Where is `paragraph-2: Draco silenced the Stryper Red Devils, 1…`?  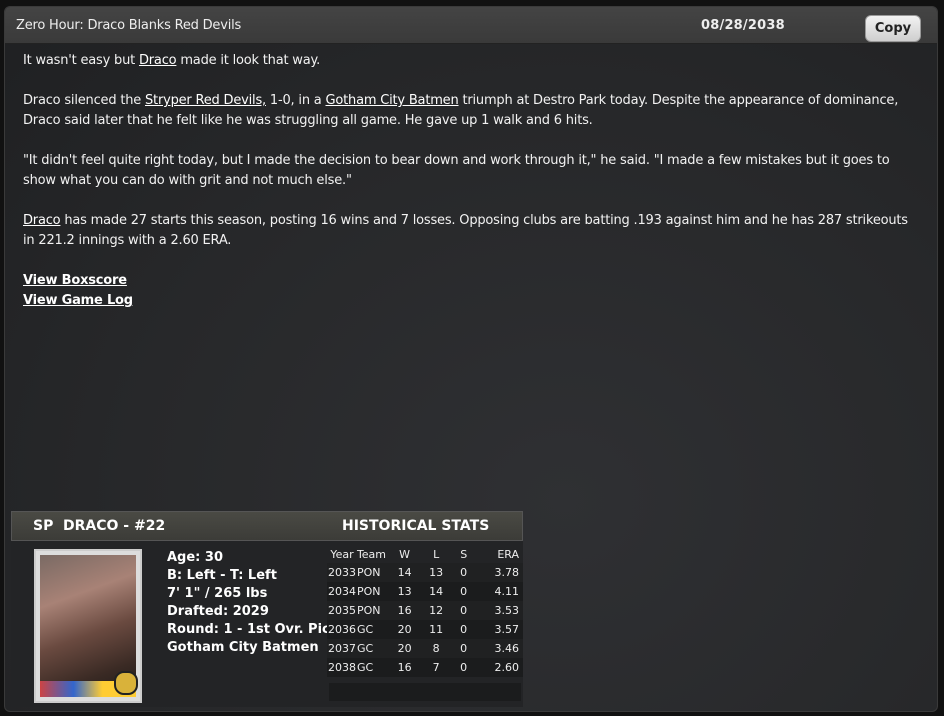
paragraph-2: Draco silenced the Stryper Red Devils, 1… is located at coordinates (473, 111).